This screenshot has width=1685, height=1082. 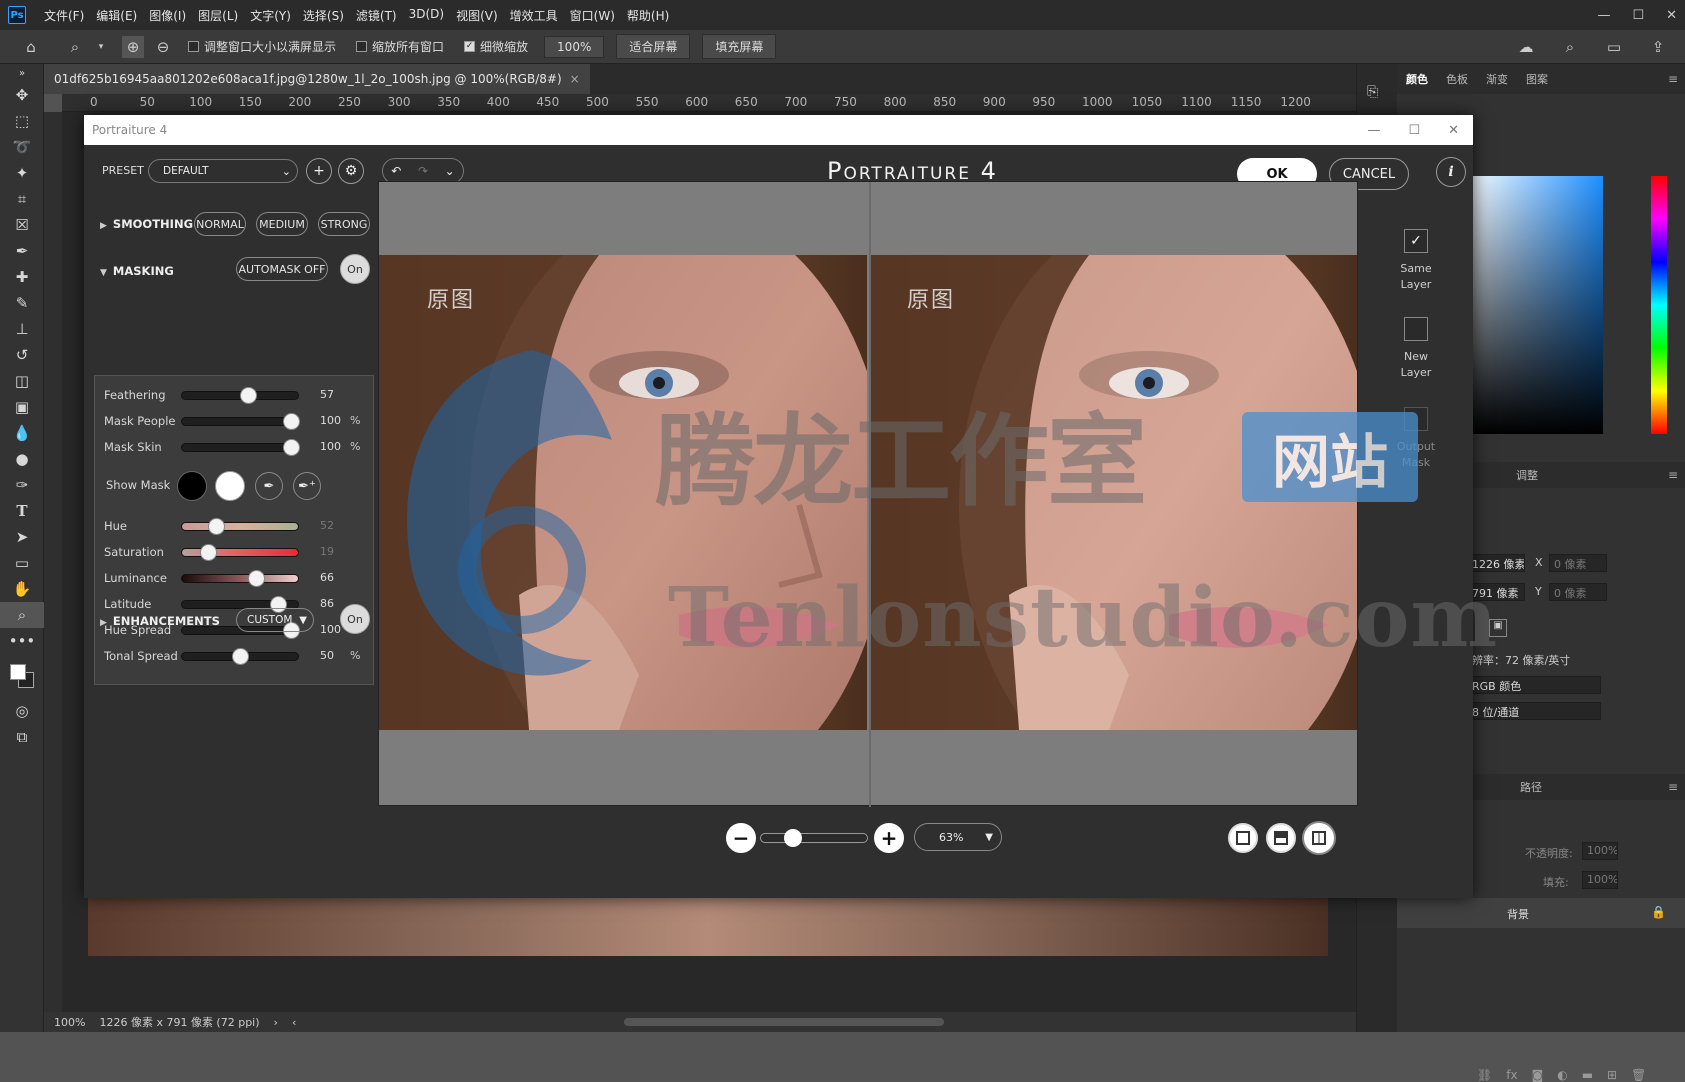 I want to click on menu-item: 图层(L), so click(x=218, y=15).